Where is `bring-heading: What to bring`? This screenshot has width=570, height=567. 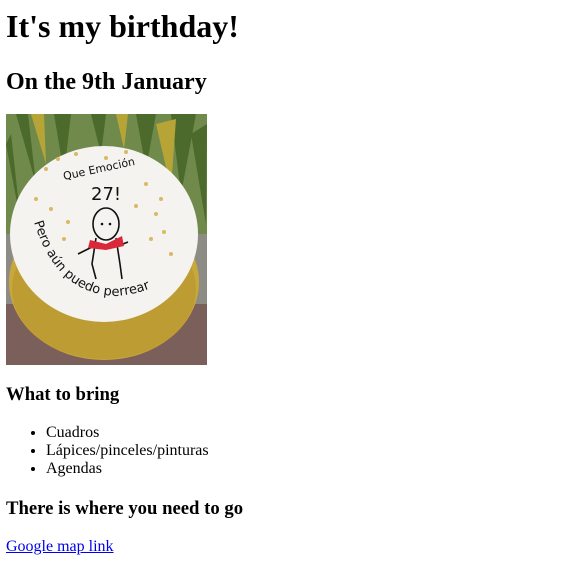 bring-heading: What to bring is located at coordinates (63, 394).